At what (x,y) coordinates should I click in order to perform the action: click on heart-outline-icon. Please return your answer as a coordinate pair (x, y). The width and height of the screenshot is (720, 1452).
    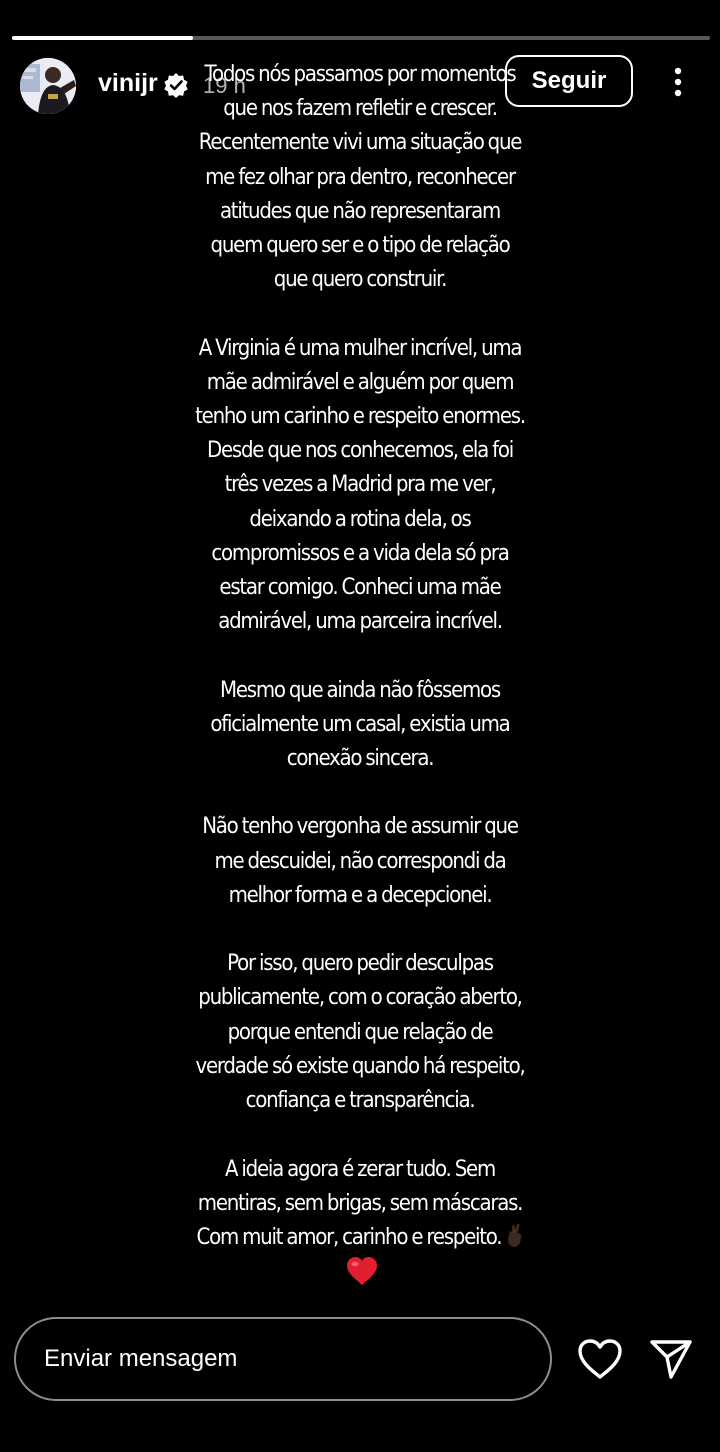
    Looking at the image, I should click on (600, 1359).